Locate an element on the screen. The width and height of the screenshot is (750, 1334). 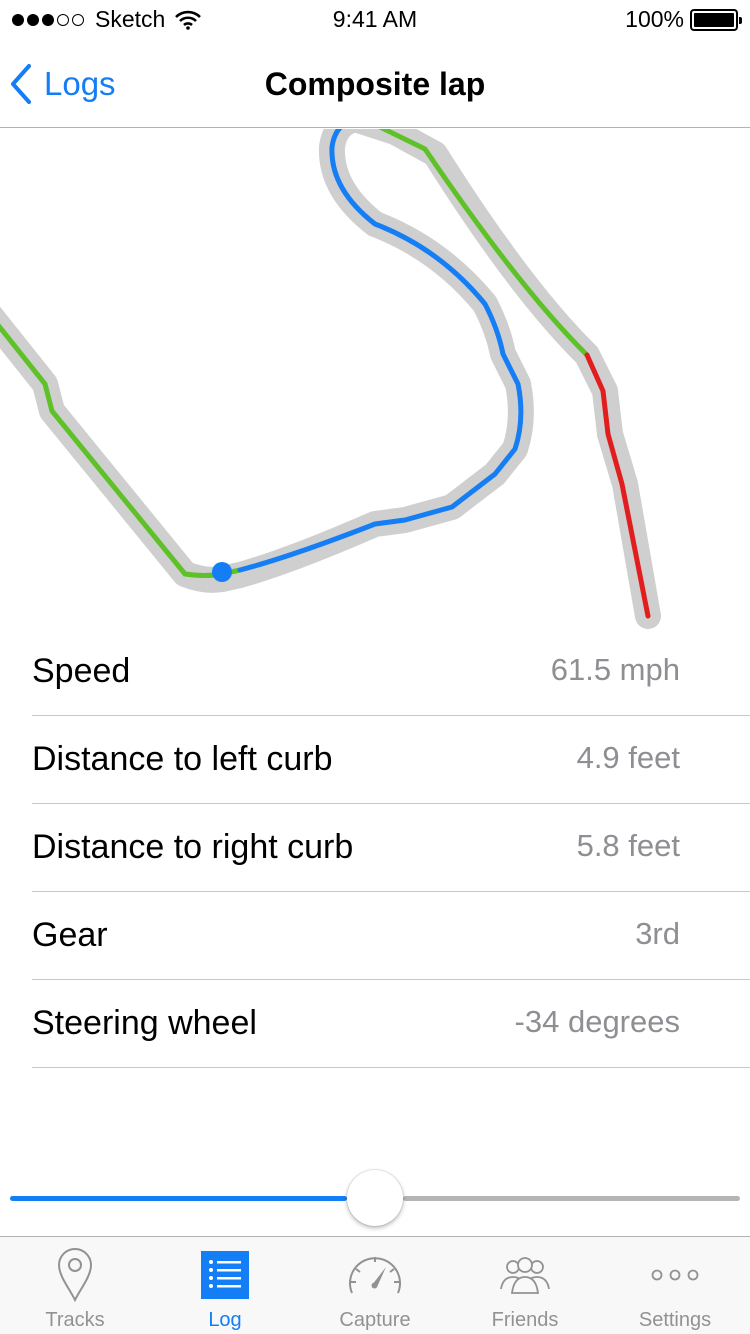
battery-percent: 100% is located at coordinates (654, 19).